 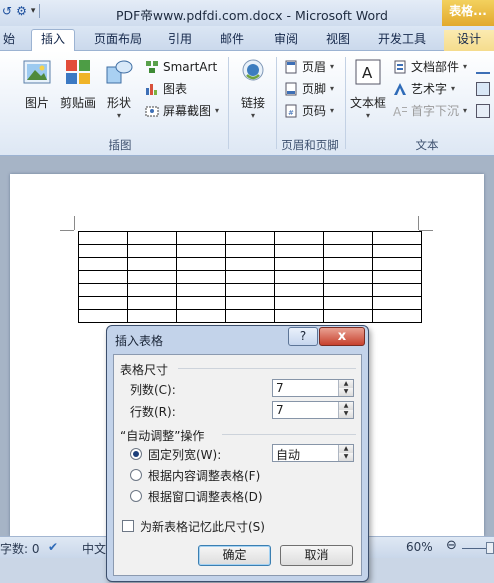 What do you see at coordinates (402, 40) in the screenshot?
I see `tab-developer: 开发工具` at bounding box center [402, 40].